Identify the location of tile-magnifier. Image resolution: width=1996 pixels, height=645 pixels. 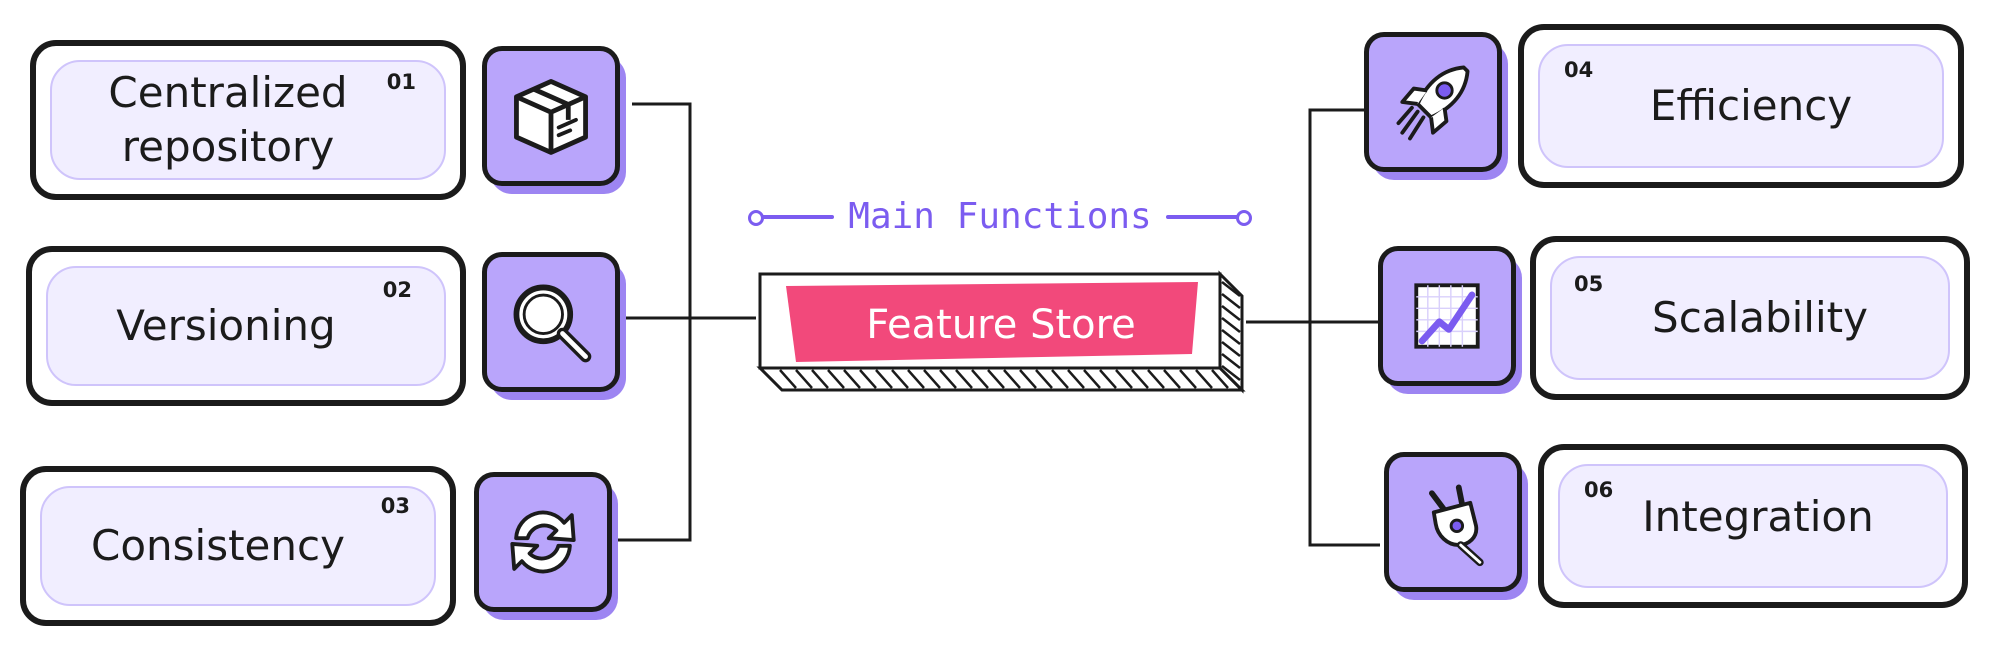
(554, 326).